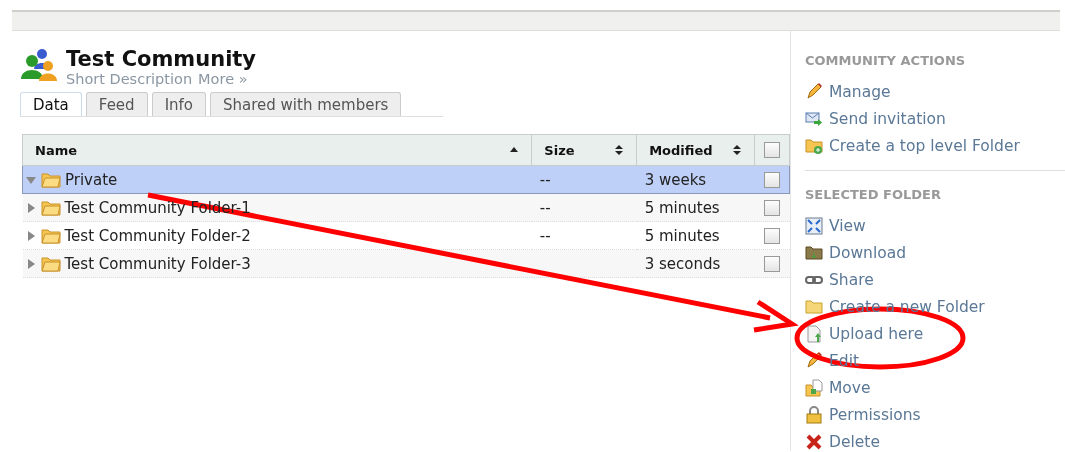 Image resolution: width=1065 pixels, height=452 pixels. Describe the element at coordinates (814, 441) in the screenshot. I see `delete-icon` at that location.